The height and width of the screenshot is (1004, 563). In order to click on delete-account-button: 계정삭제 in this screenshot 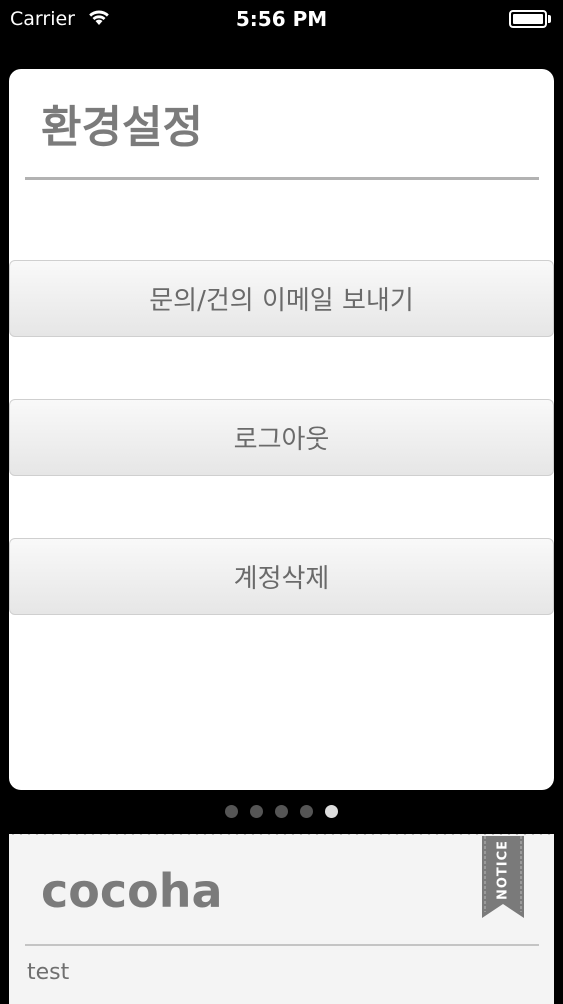, I will do `click(281, 576)`.